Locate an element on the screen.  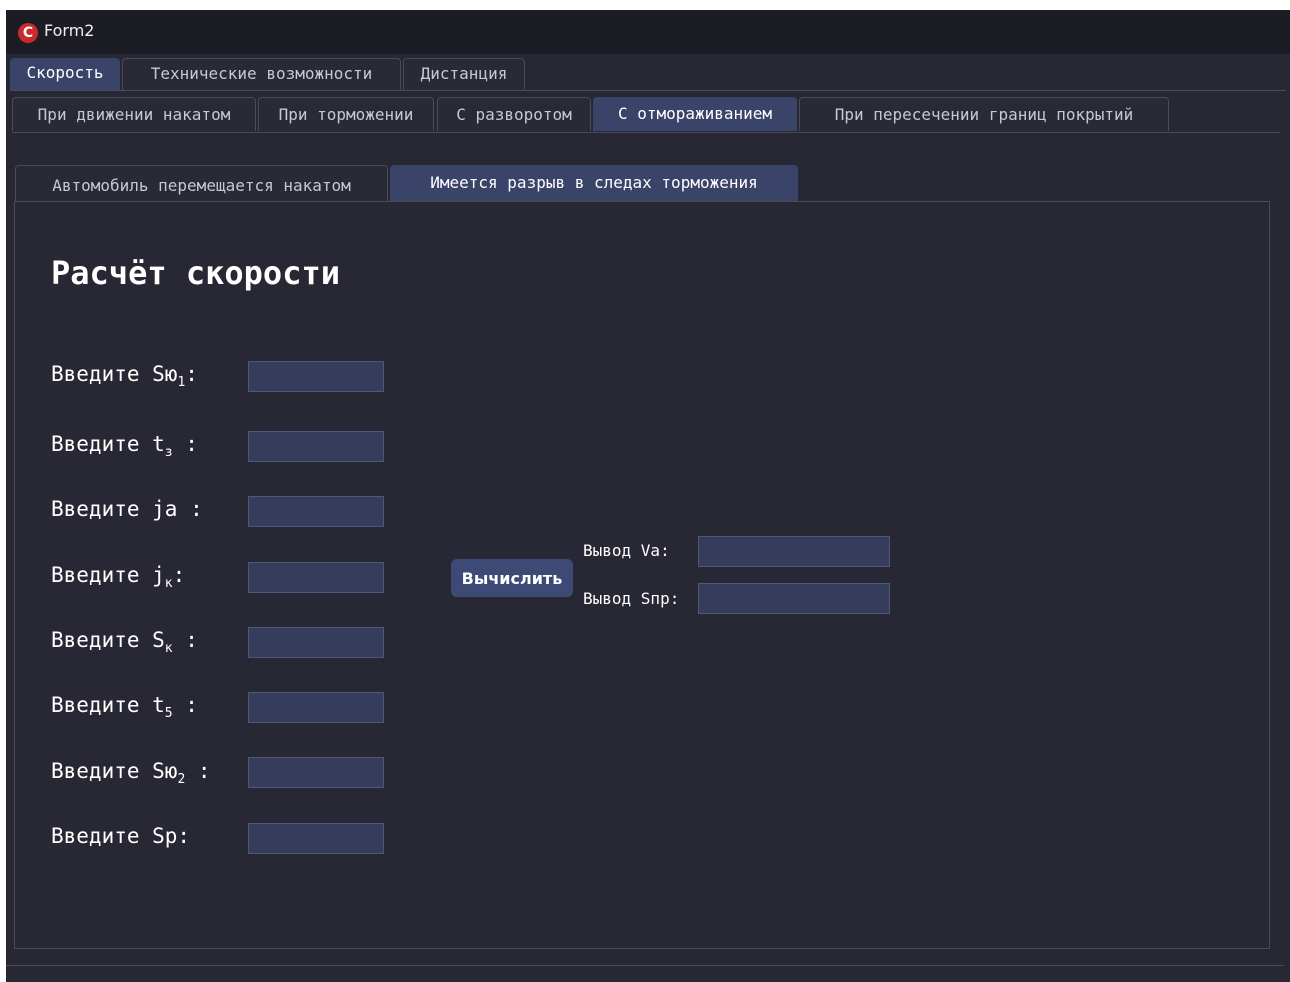
output-spr-label: Вывод Sпр: is located at coordinates (631, 598).